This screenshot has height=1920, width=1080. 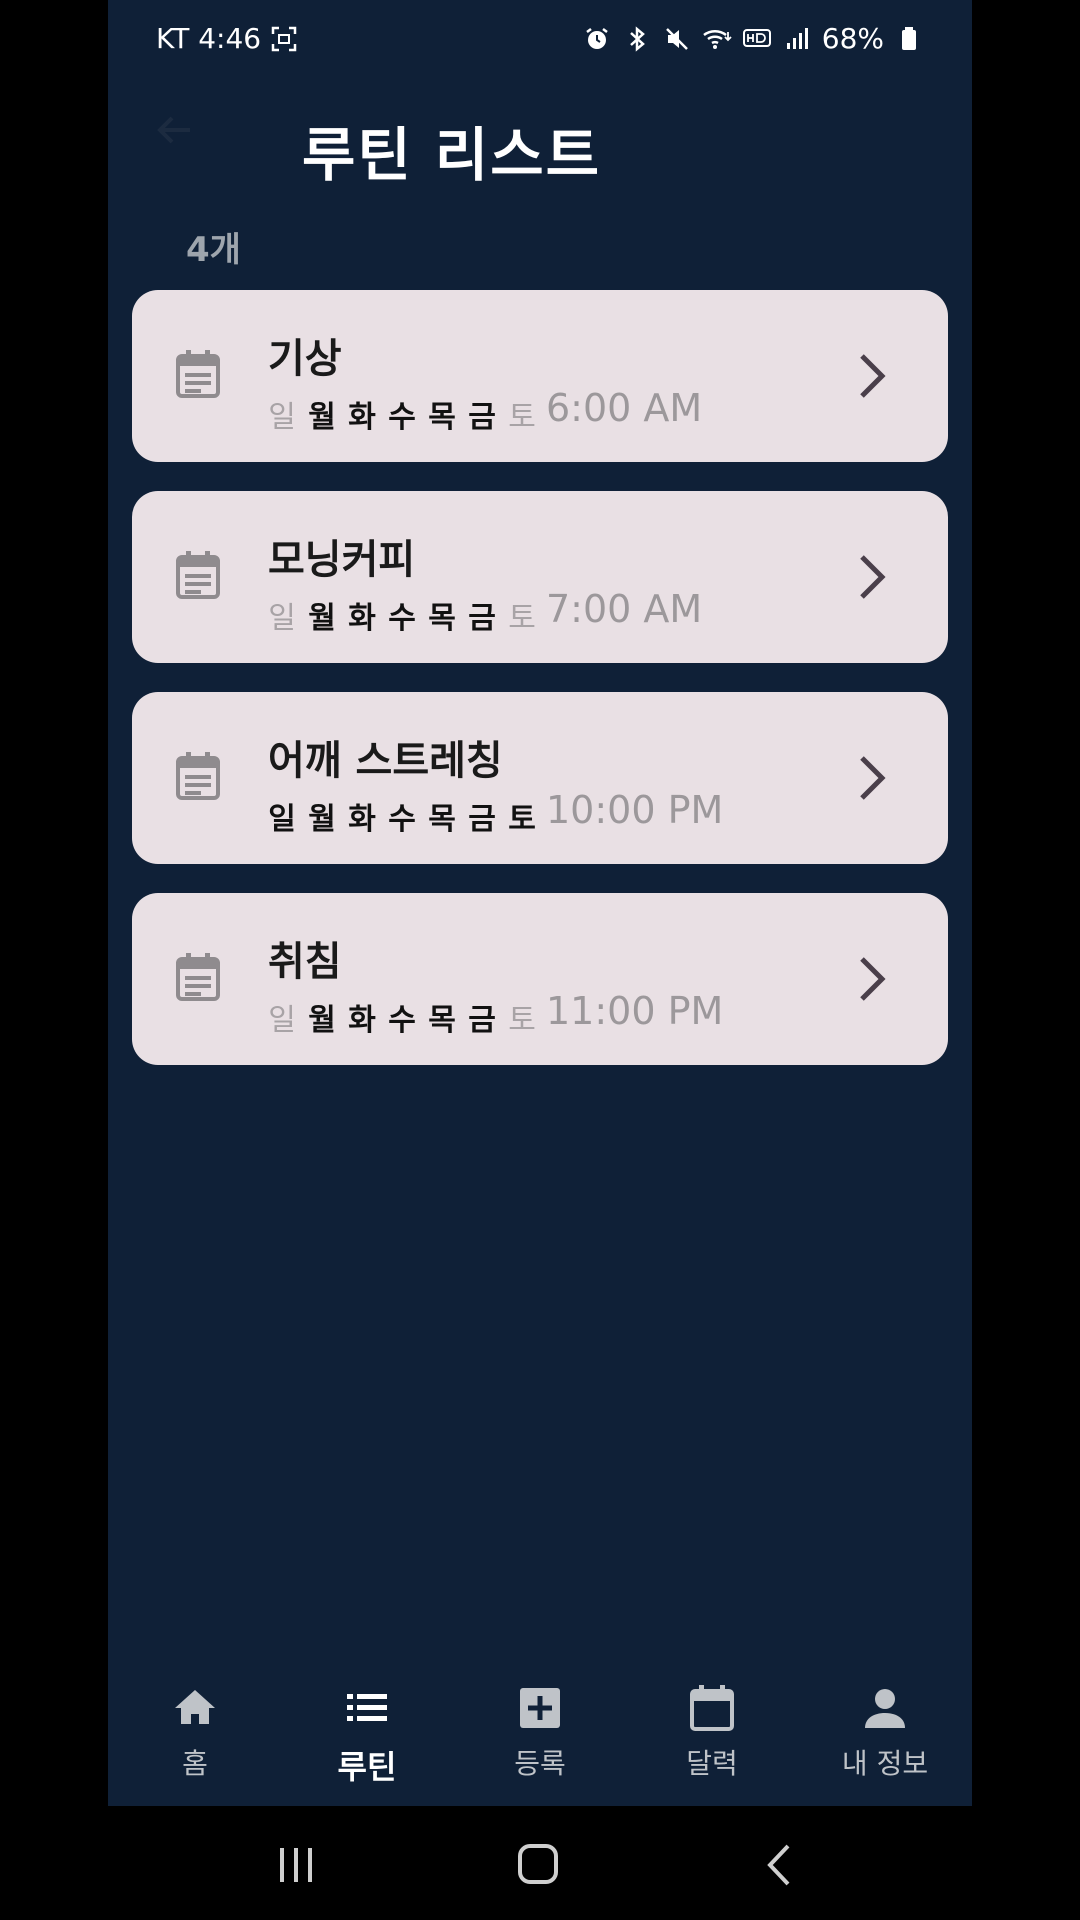 What do you see at coordinates (195, 1707) in the screenshot?
I see `home-icon` at bounding box center [195, 1707].